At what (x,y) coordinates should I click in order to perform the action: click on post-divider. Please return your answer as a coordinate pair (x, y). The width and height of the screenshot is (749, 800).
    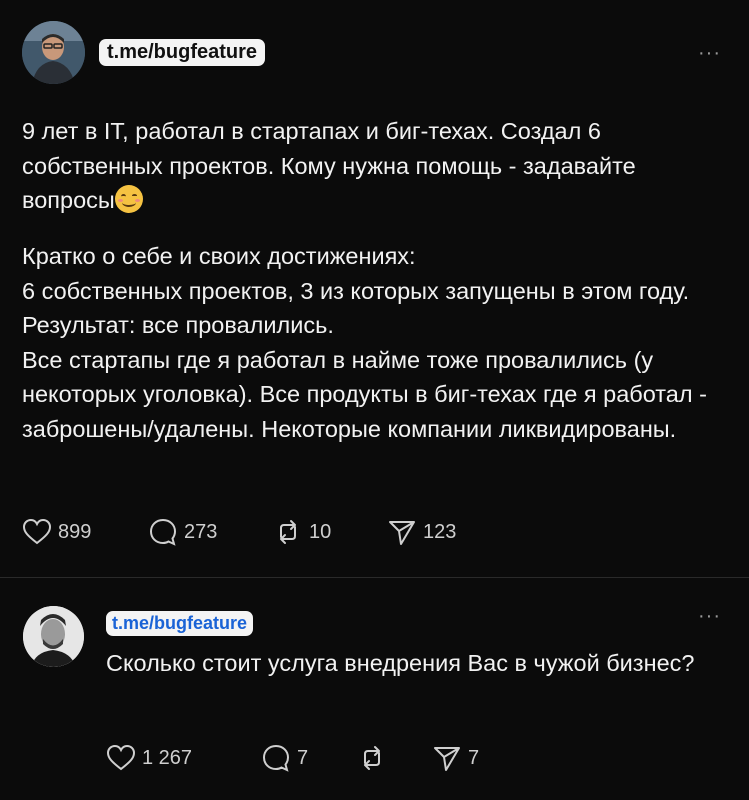
    Looking at the image, I should click on (374, 577).